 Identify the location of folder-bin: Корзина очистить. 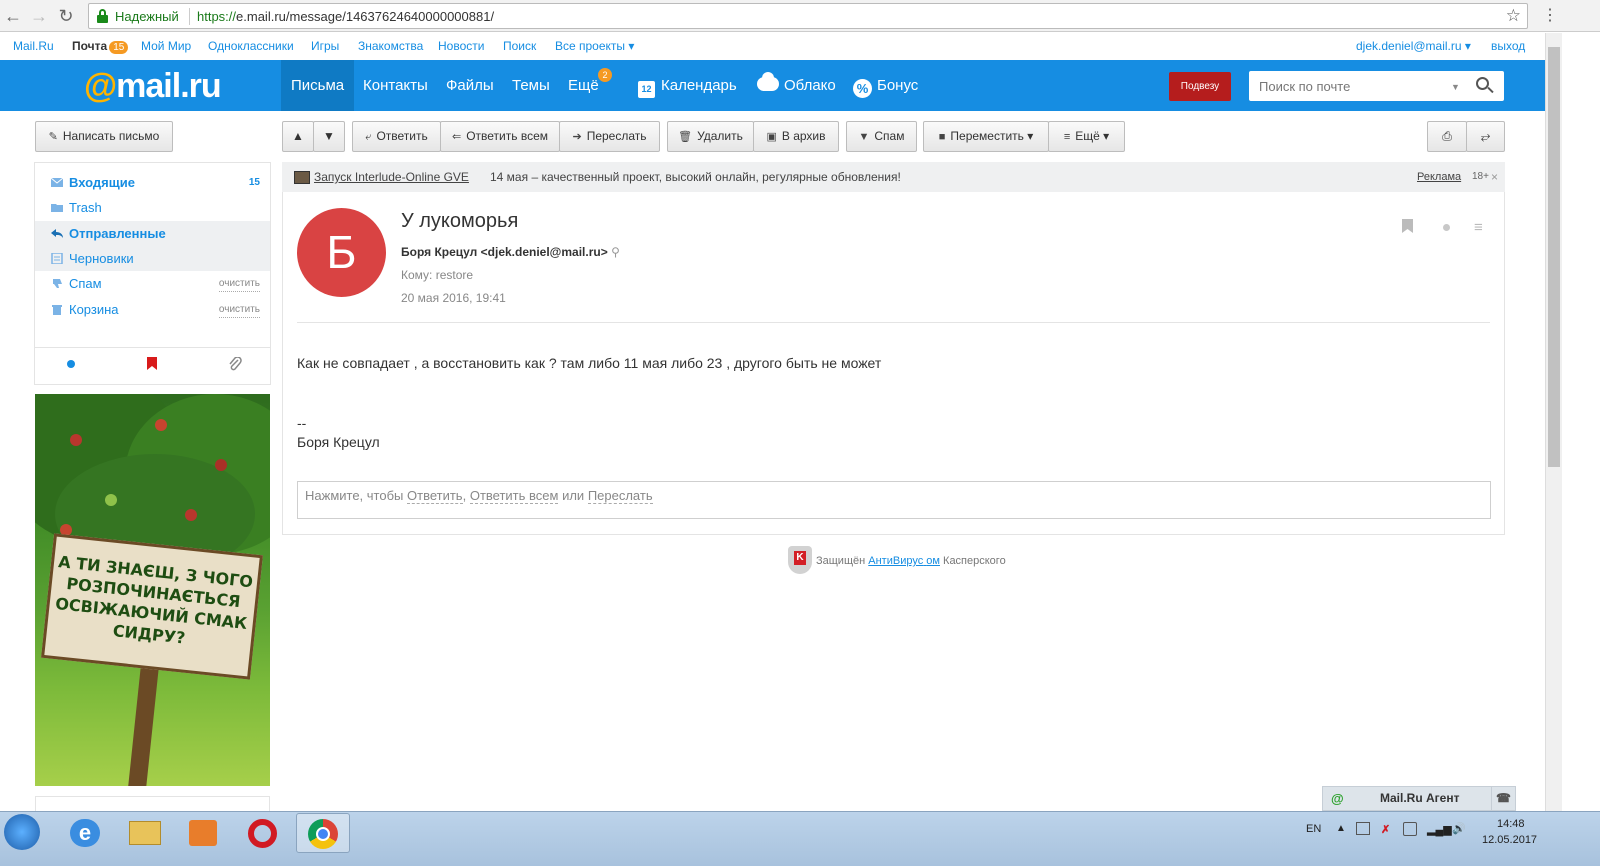
(152, 309).